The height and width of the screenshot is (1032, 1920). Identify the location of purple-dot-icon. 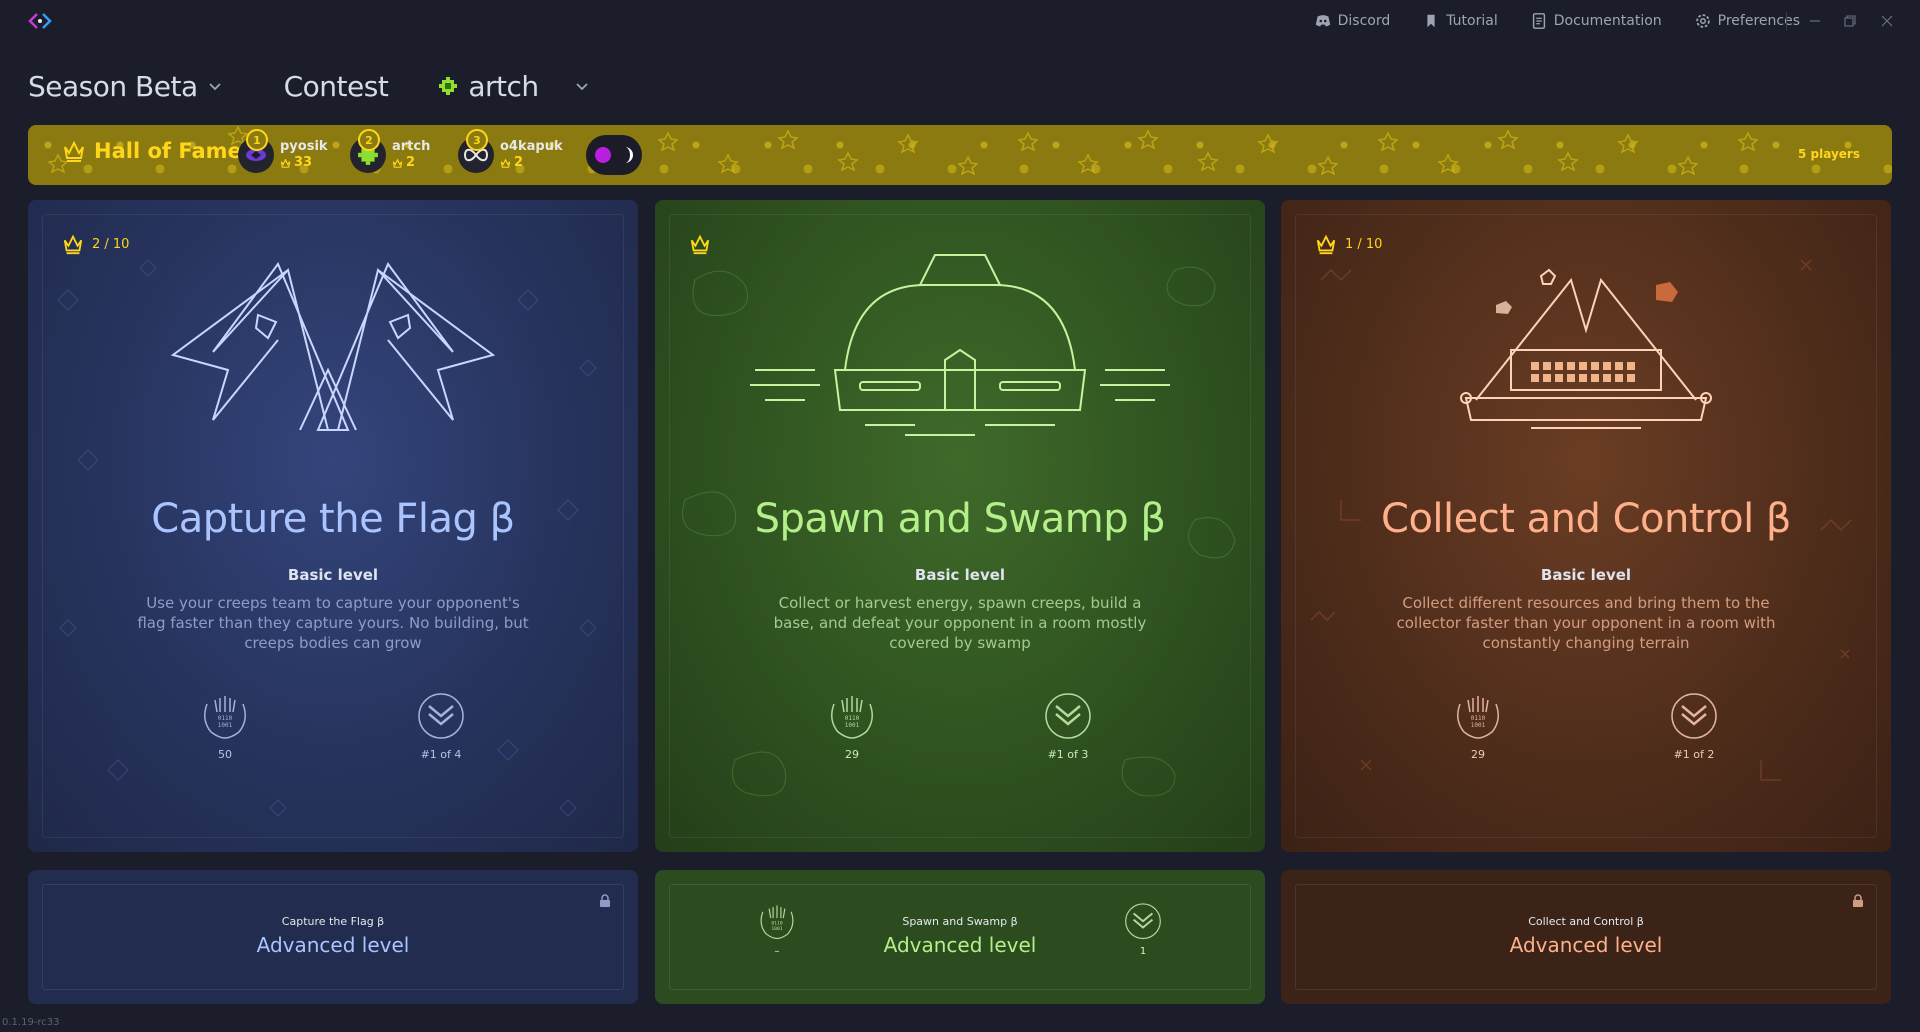
(603, 155).